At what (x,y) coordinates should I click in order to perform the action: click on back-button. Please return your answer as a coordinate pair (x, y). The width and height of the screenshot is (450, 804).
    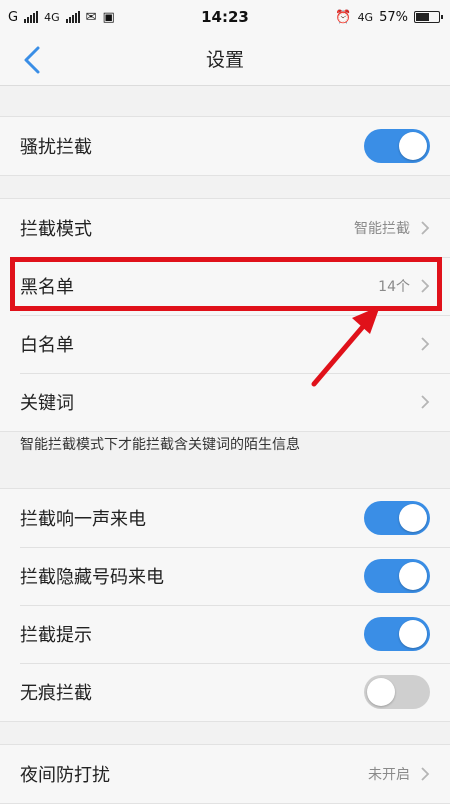
    Looking at the image, I should click on (33, 60).